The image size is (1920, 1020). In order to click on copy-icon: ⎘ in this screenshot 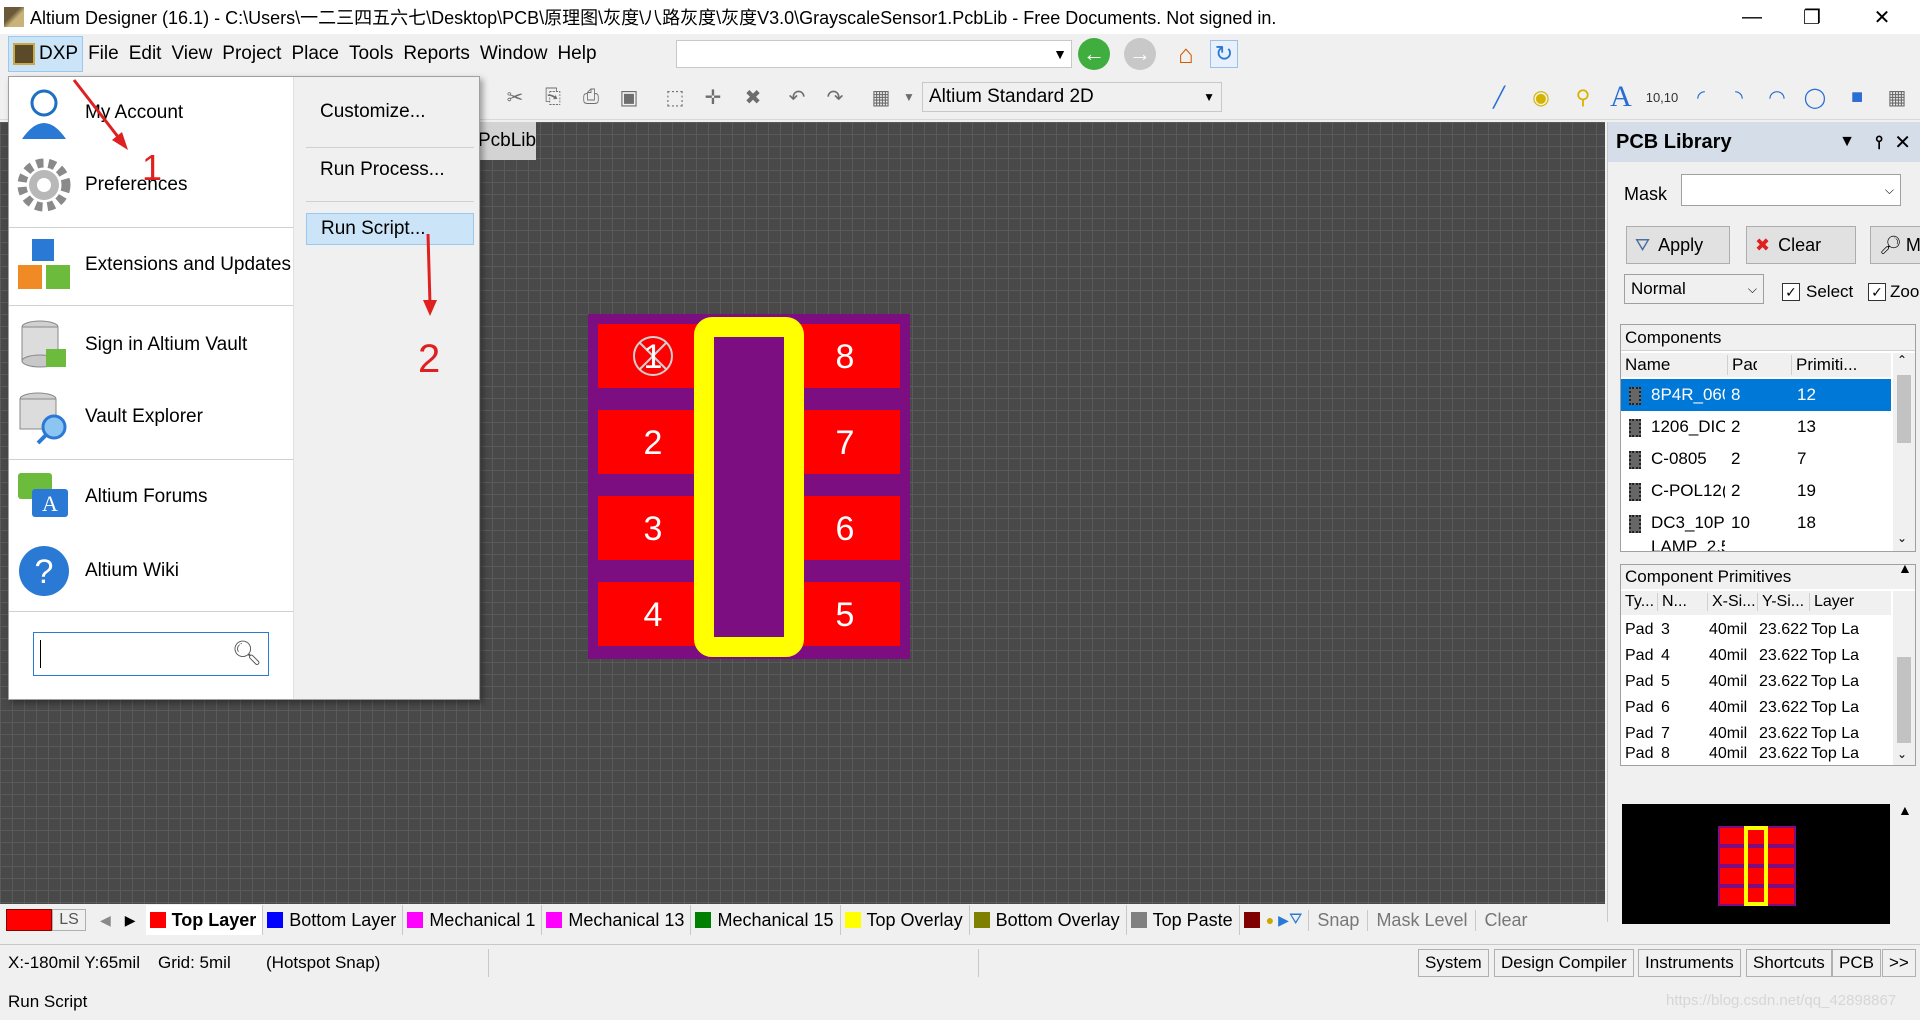, I will do `click(553, 97)`.